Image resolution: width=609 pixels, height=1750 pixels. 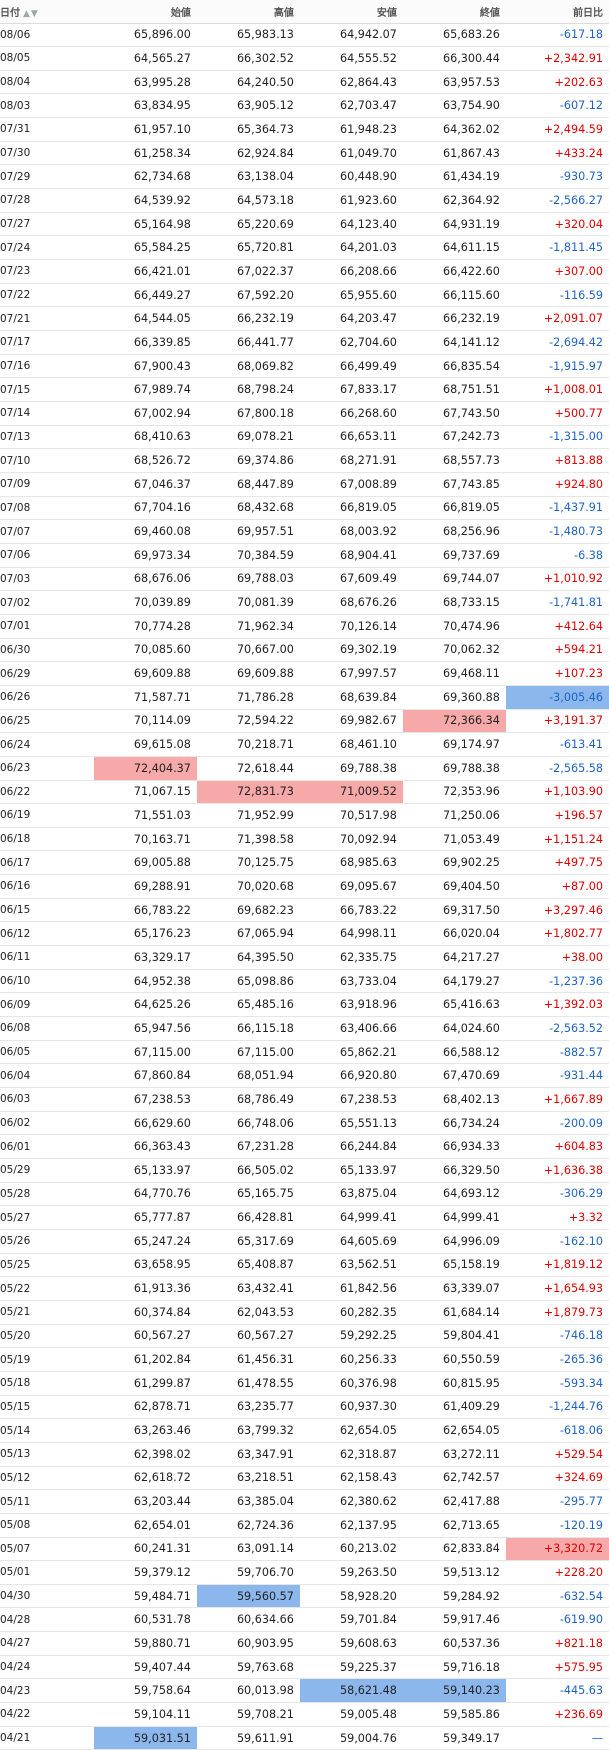 What do you see at coordinates (557, 1052) in the screenshot?
I see `change-cell: -882.57` at bounding box center [557, 1052].